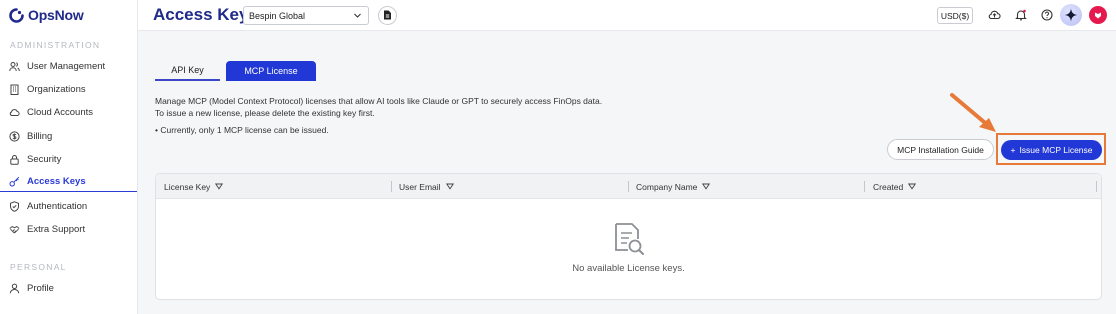 The width and height of the screenshot is (1116, 314). I want to click on sidebar-item-label: Extra Support, so click(56, 229).